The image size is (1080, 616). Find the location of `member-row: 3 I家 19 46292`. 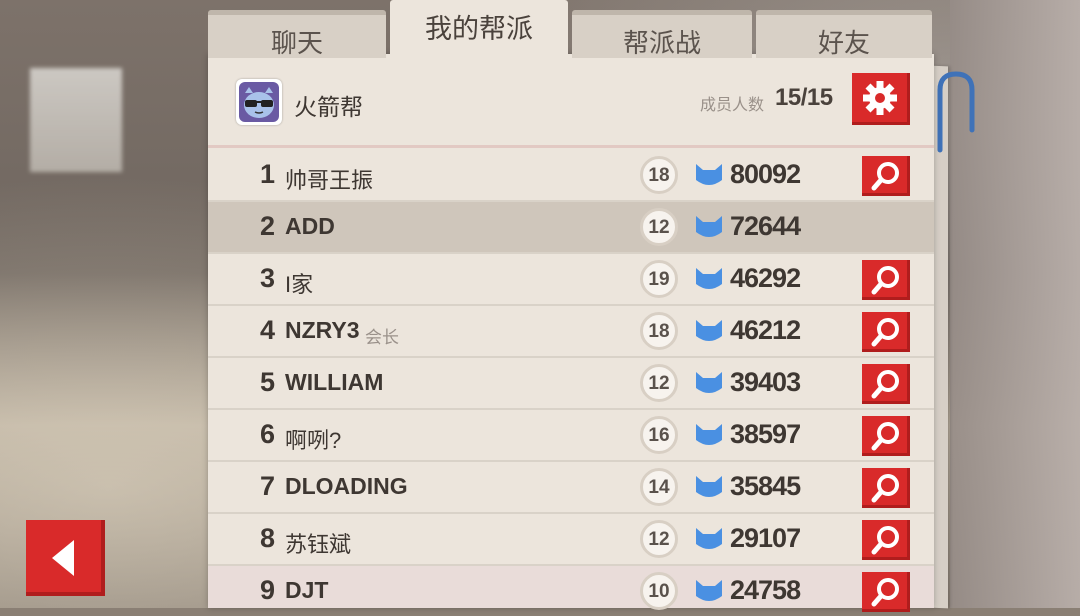

member-row: 3 I家 19 46292 is located at coordinates (571, 280).